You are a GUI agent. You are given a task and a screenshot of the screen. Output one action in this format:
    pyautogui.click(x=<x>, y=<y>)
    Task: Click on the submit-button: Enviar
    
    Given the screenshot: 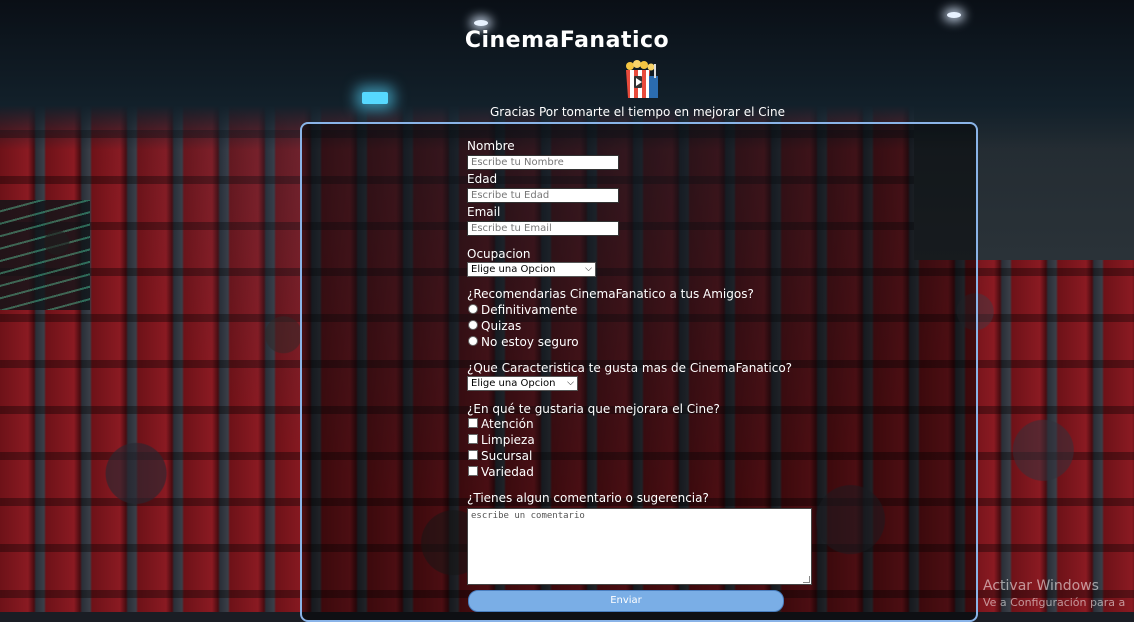 What is the action you would take?
    pyautogui.click(x=626, y=601)
    